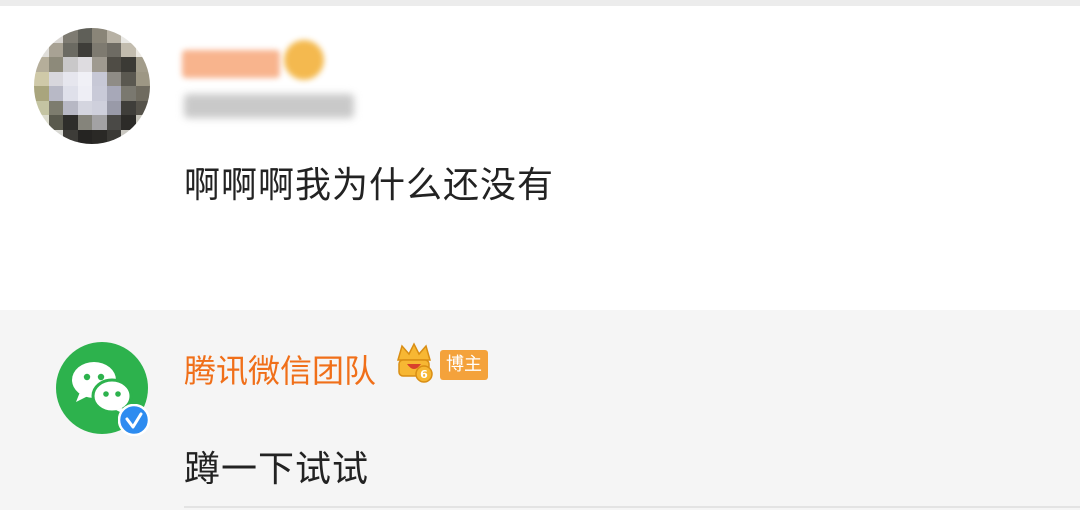 Image resolution: width=1080 pixels, height=510 pixels. Describe the element at coordinates (134, 420) in the screenshot. I see `verified-check-icon` at that location.